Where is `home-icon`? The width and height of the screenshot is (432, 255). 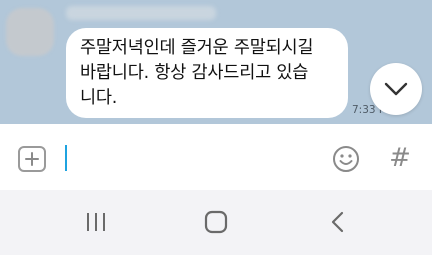
home-icon is located at coordinates (216, 222).